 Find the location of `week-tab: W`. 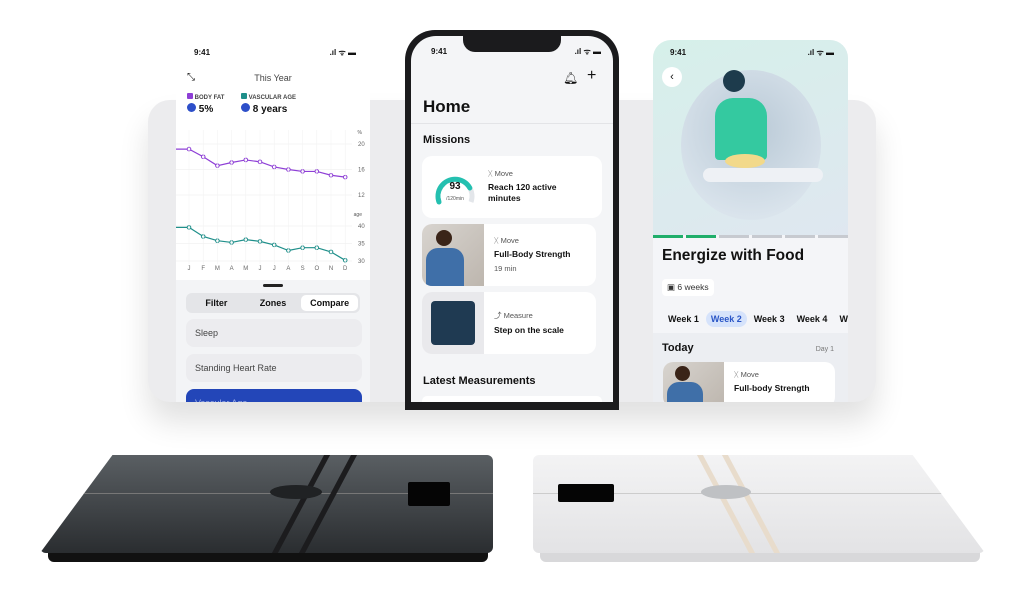

week-tab: W is located at coordinates (841, 319).